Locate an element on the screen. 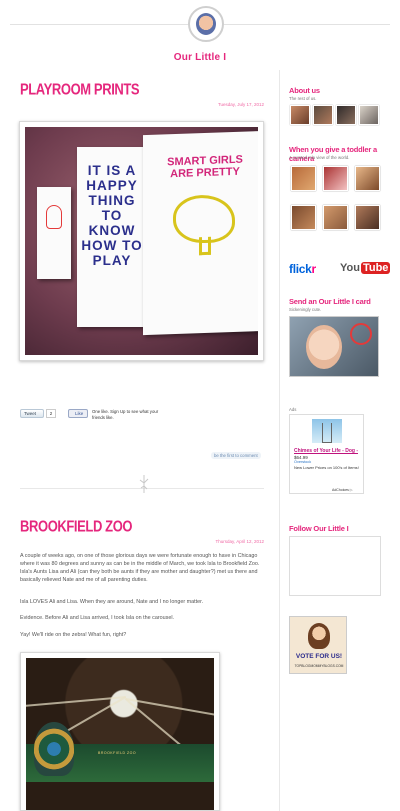 This screenshot has width=400, height=811. tweet-label: Tweet is located at coordinates (30, 413).